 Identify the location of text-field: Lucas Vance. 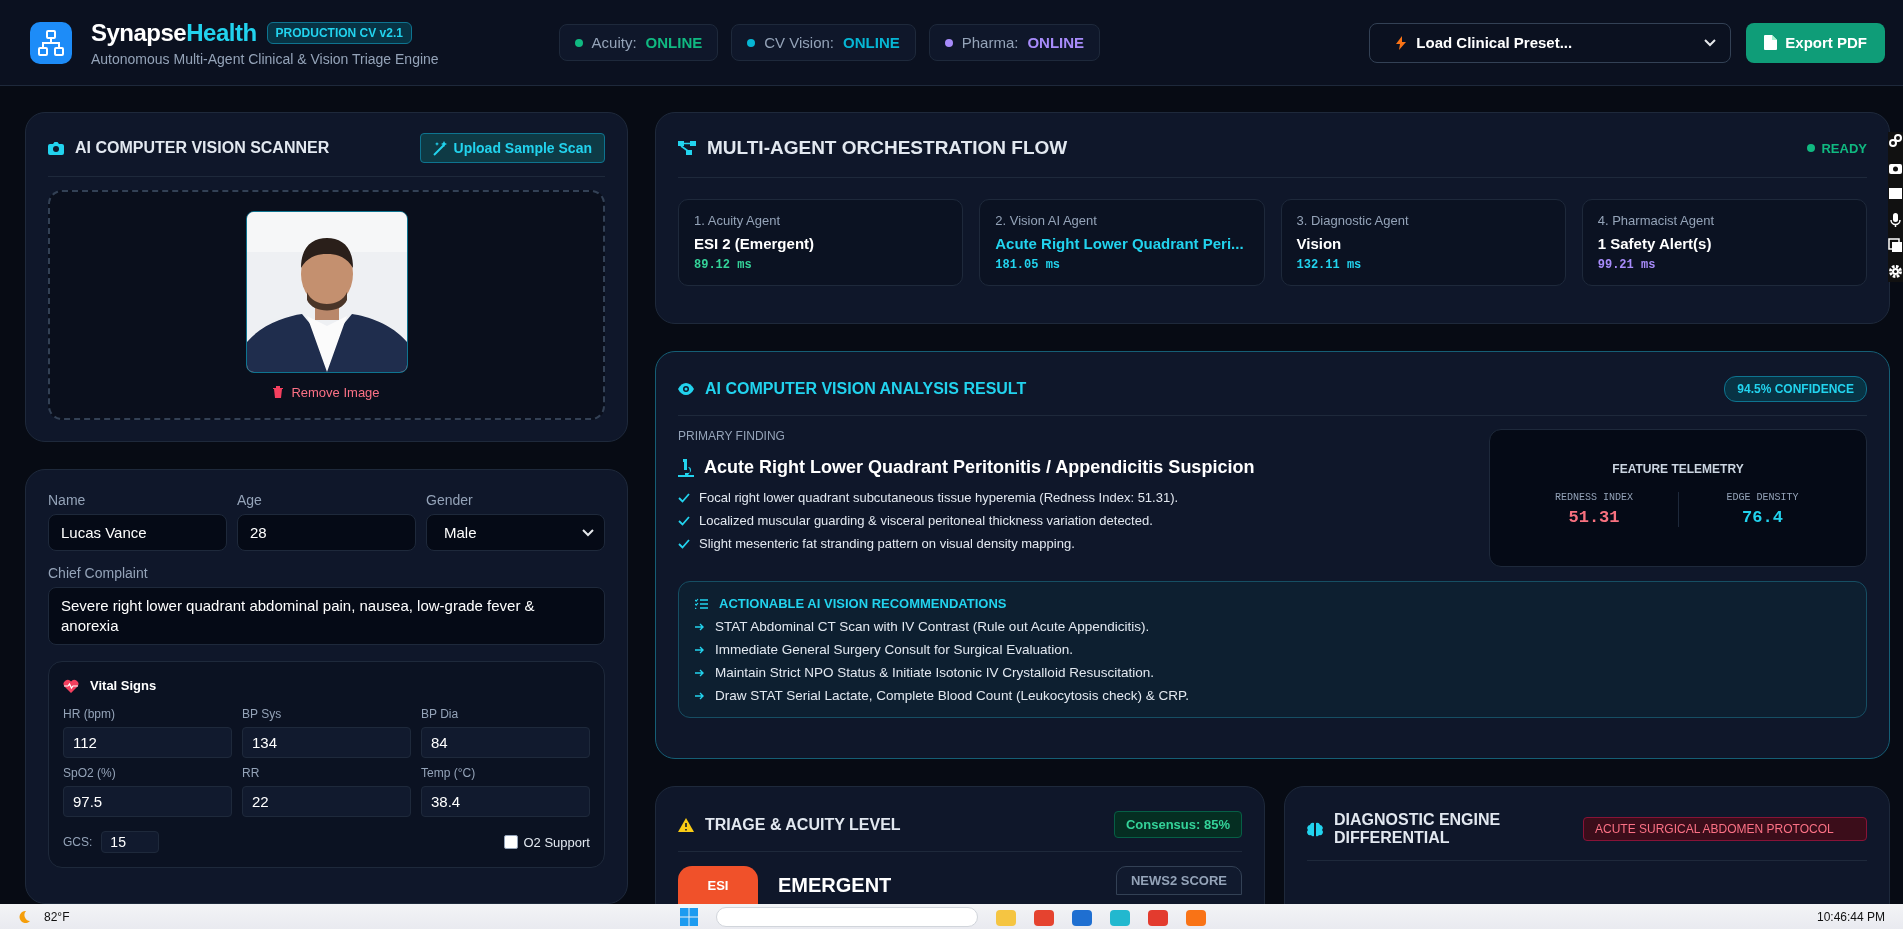
(137, 532).